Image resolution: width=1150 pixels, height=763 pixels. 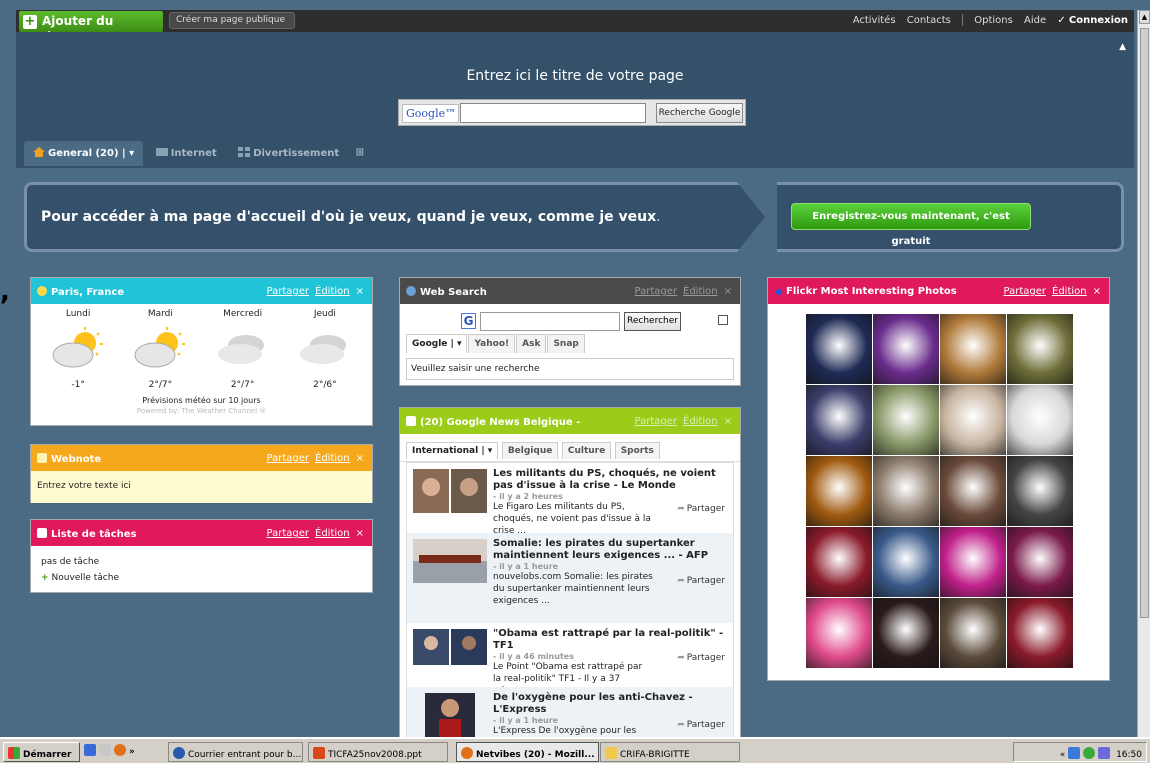 What do you see at coordinates (993, 20) in the screenshot?
I see `nav-options-link: Options` at bounding box center [993, 20].